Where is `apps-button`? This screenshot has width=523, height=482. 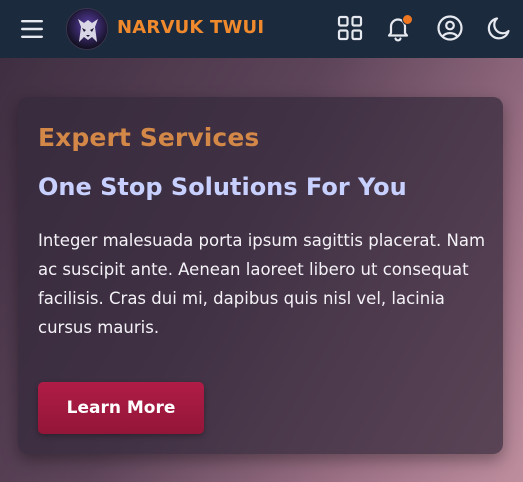 apps-button is located at coordinates (350, 28).